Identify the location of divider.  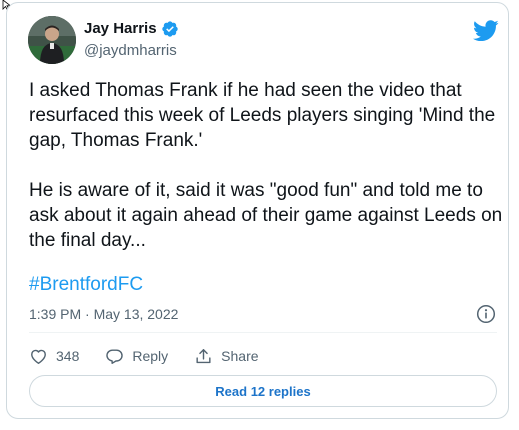
(263, 332).